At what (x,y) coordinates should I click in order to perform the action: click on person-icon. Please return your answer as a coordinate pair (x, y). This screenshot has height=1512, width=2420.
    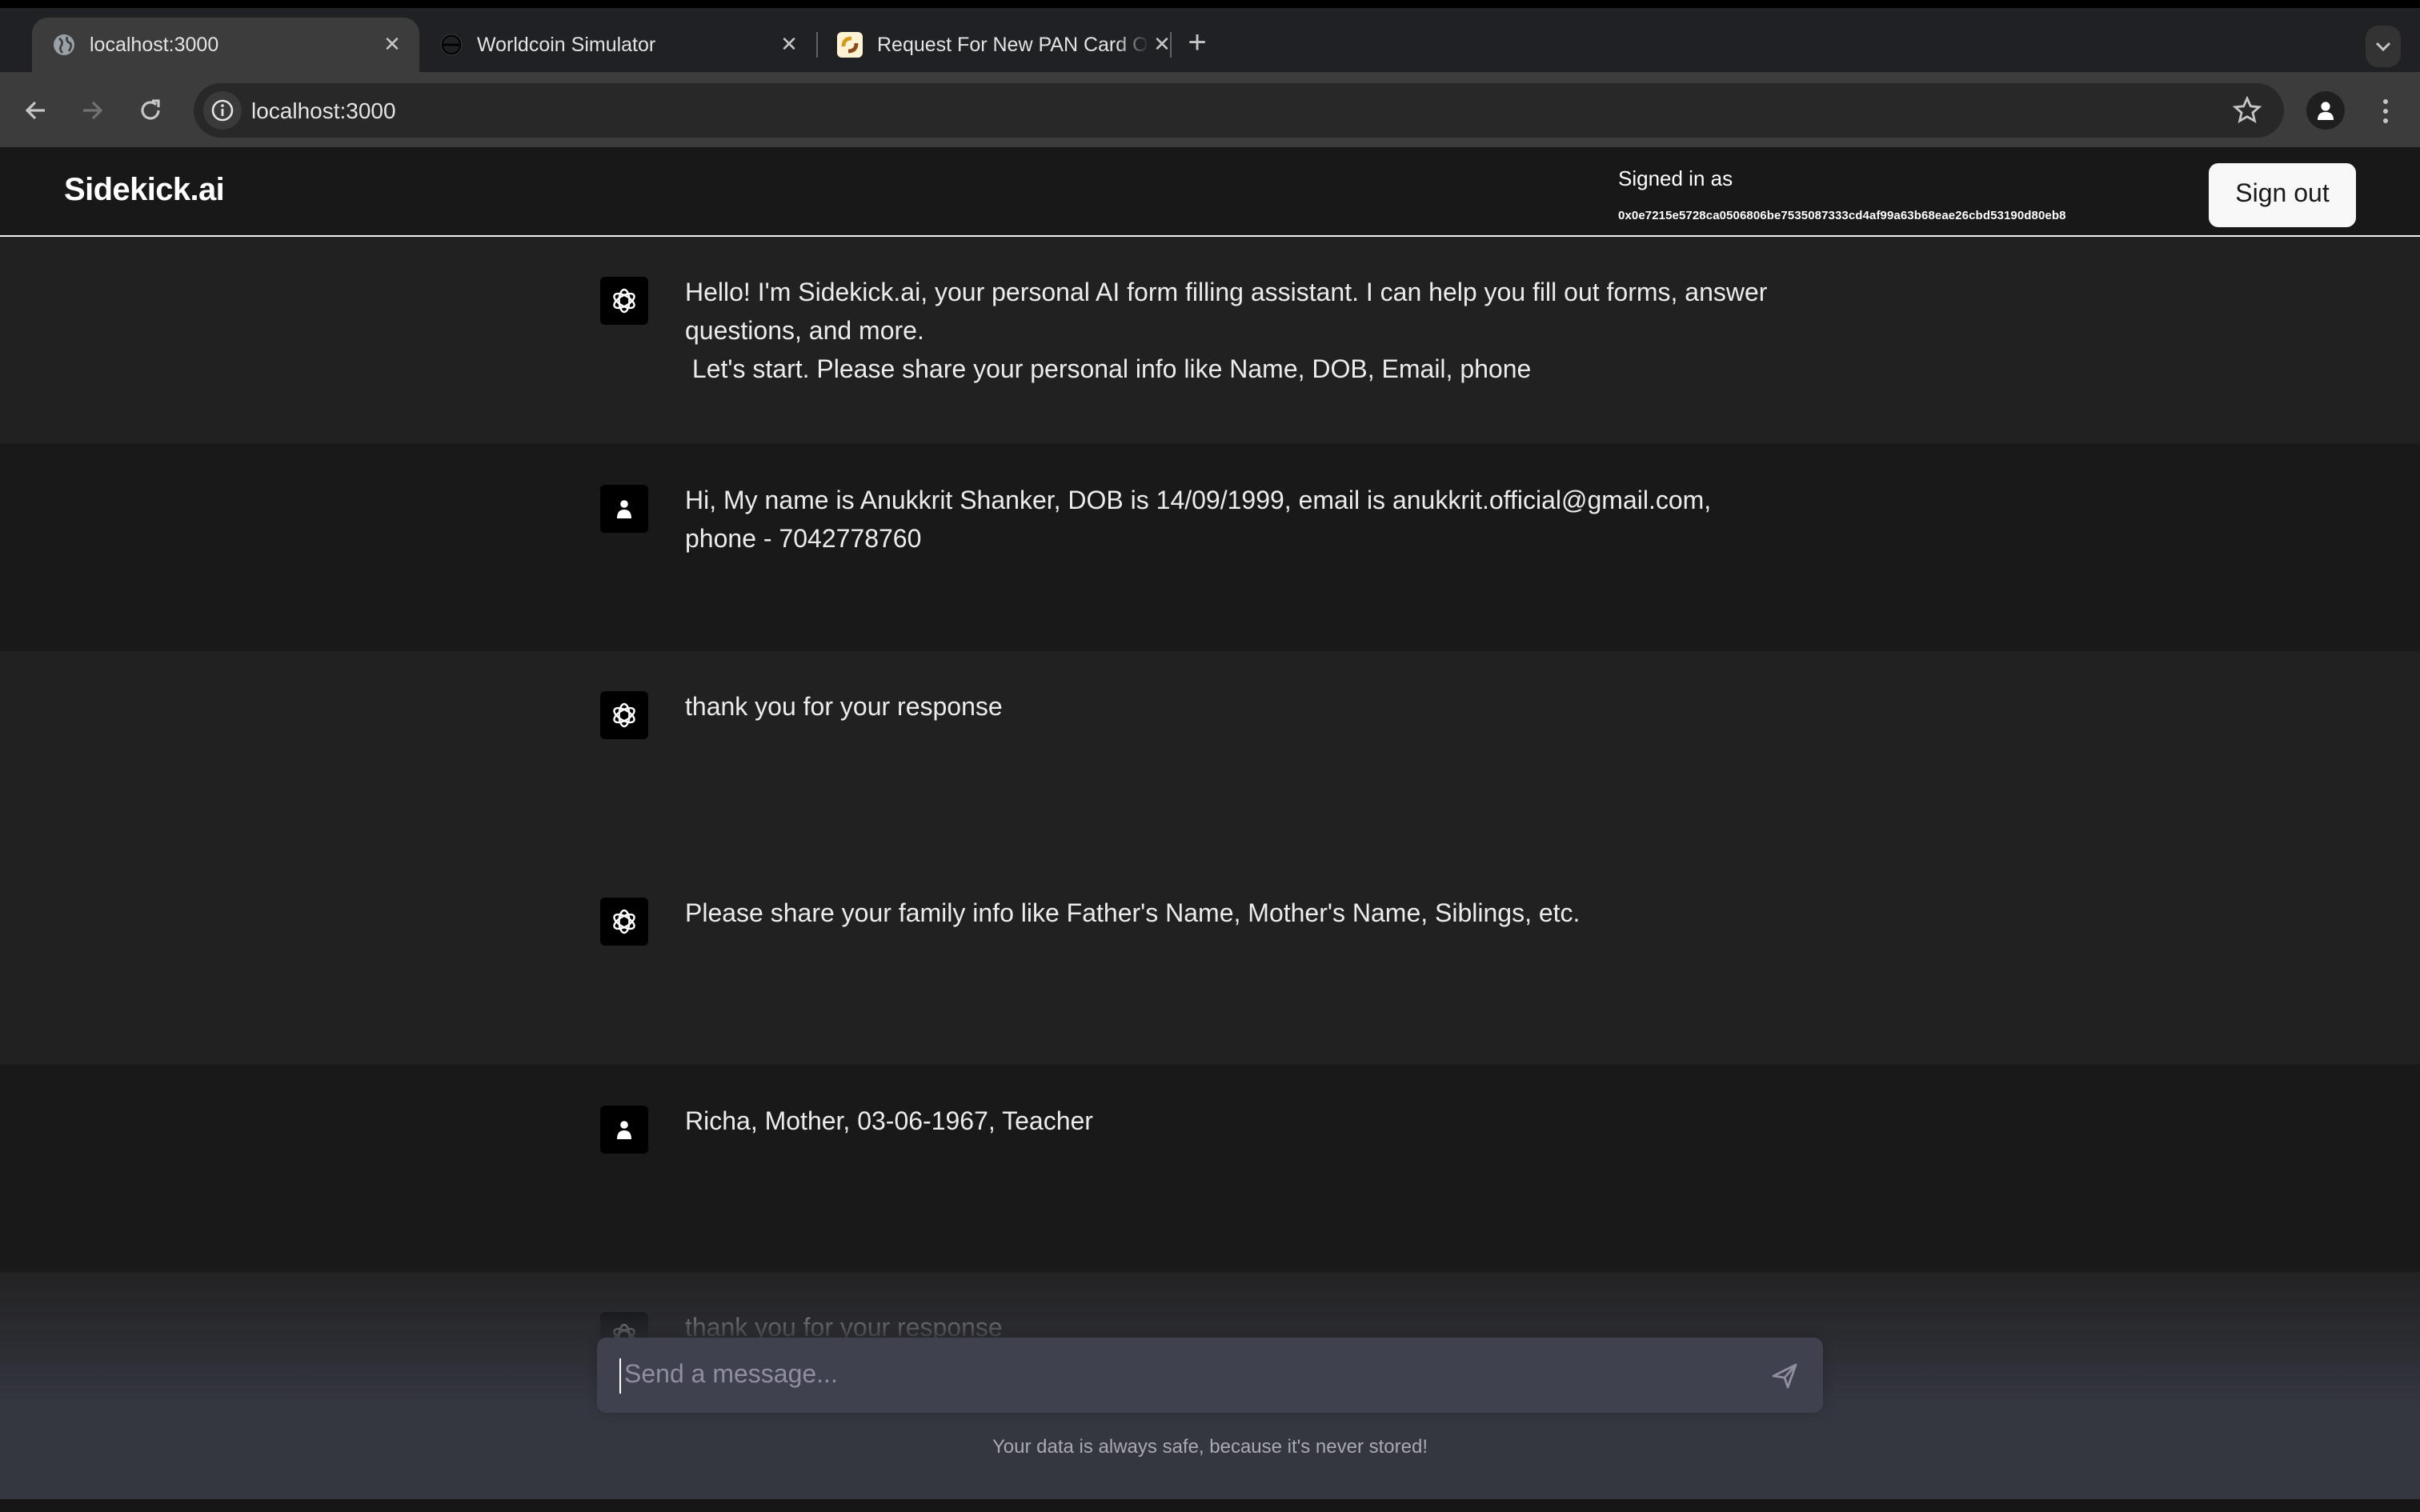
    Looking at the image, I should click on (2326, 111).